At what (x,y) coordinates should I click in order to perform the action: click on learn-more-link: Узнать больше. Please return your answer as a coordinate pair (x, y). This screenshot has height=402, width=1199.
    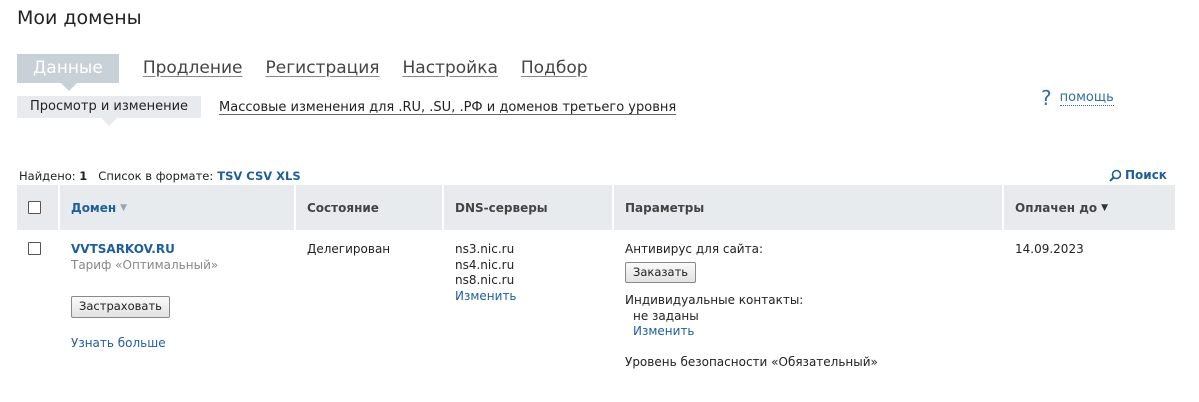
    Looking at the image, I should click on (118, 343).